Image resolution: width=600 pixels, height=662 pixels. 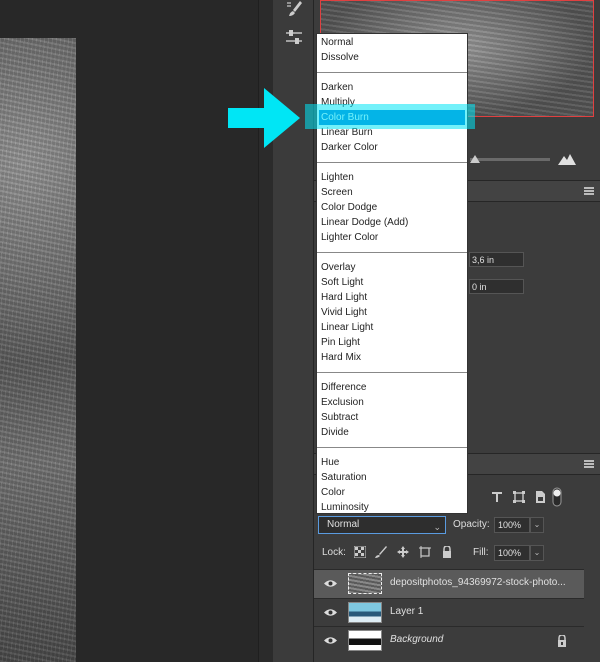 What do you see at coordinates (475, 158) in the screenshot?
I see `zoom-small-mountain-icon` at bounding box center [475, 158].